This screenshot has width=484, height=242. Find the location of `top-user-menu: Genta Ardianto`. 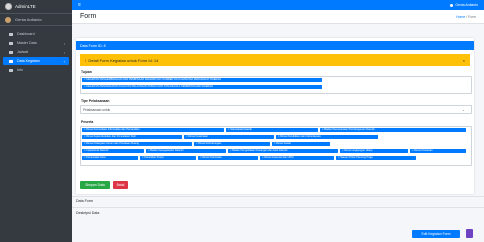

top-user-menu: Genta Ardianto is located at coordinates (464, 5).